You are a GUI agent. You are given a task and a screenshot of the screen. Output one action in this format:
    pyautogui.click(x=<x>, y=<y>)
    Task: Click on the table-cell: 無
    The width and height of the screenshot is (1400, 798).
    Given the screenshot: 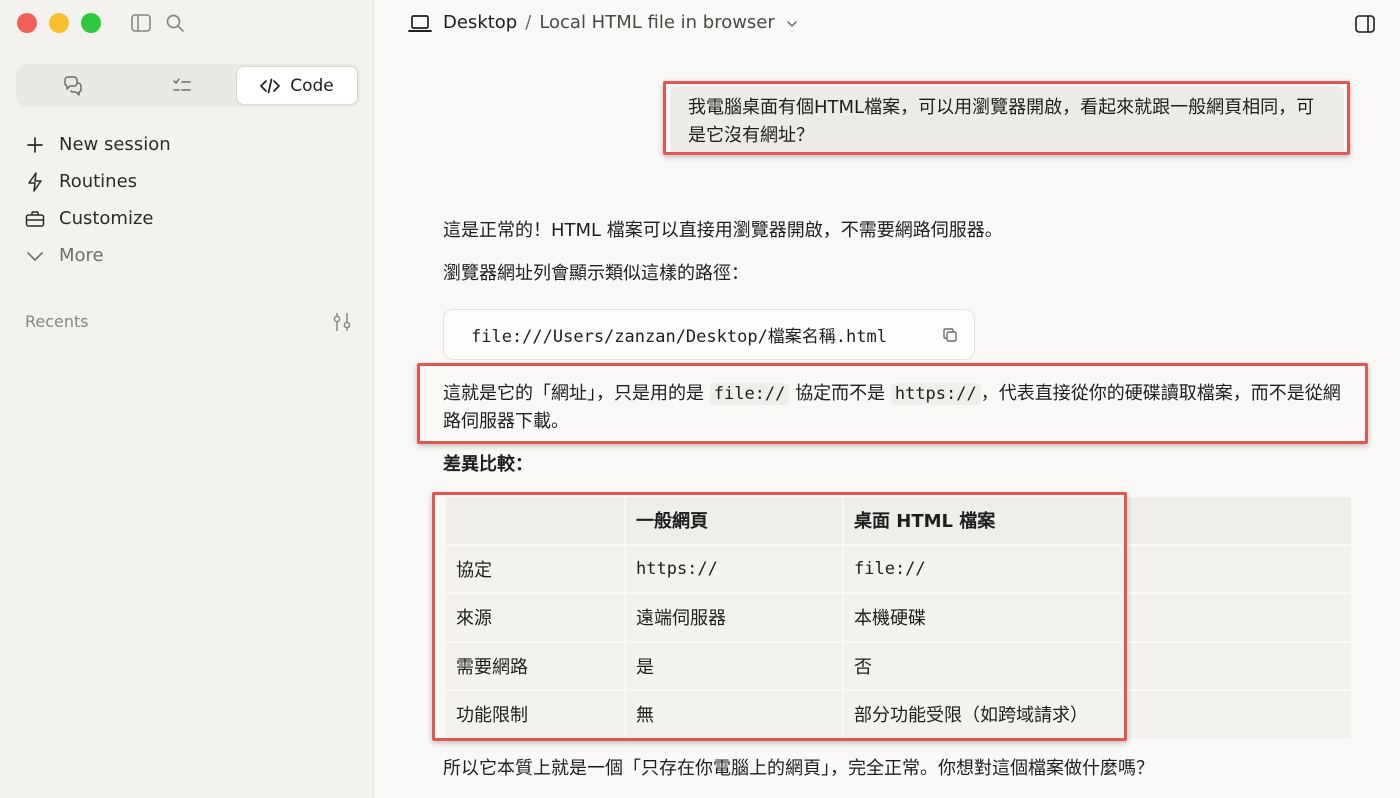 What is the action you would take?
    pyautogui.click(x=735, y=715)
    